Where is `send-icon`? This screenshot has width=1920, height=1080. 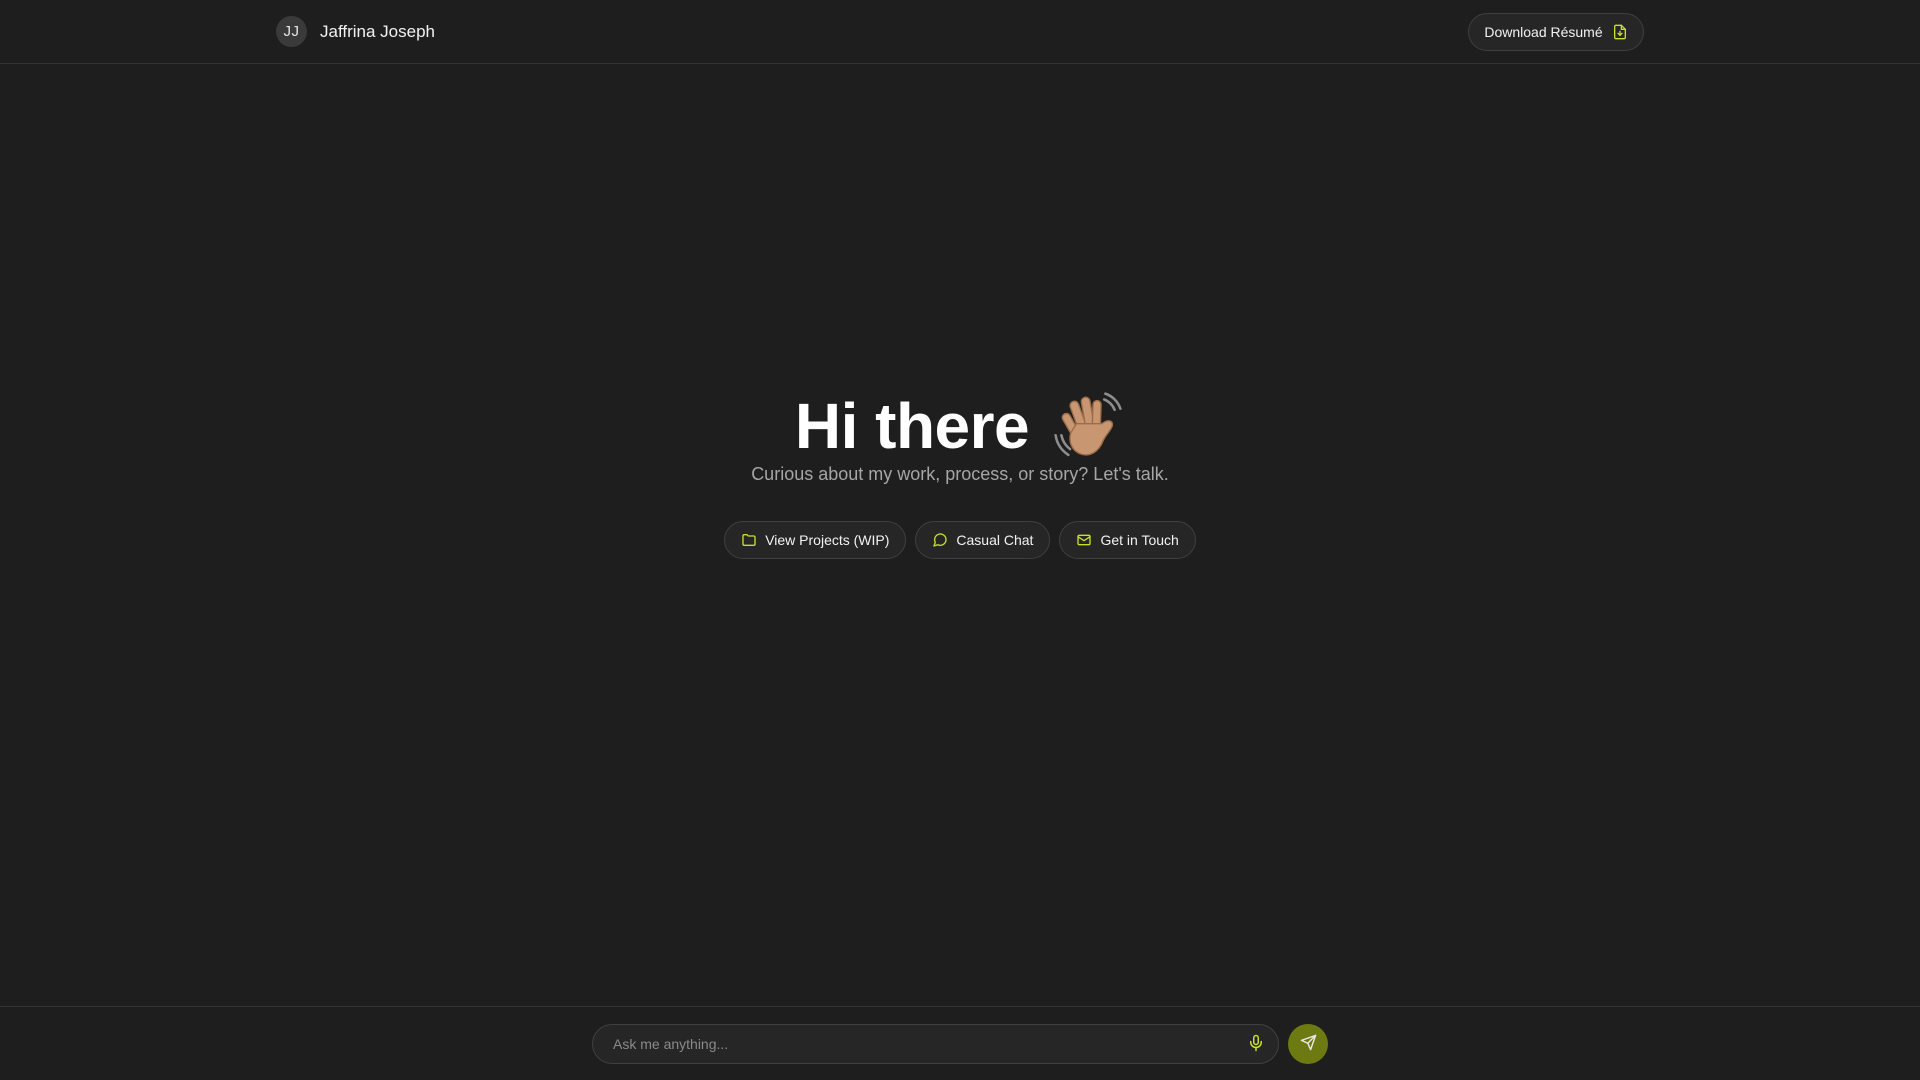
send-icon is located at coordinates (1308, 1044).